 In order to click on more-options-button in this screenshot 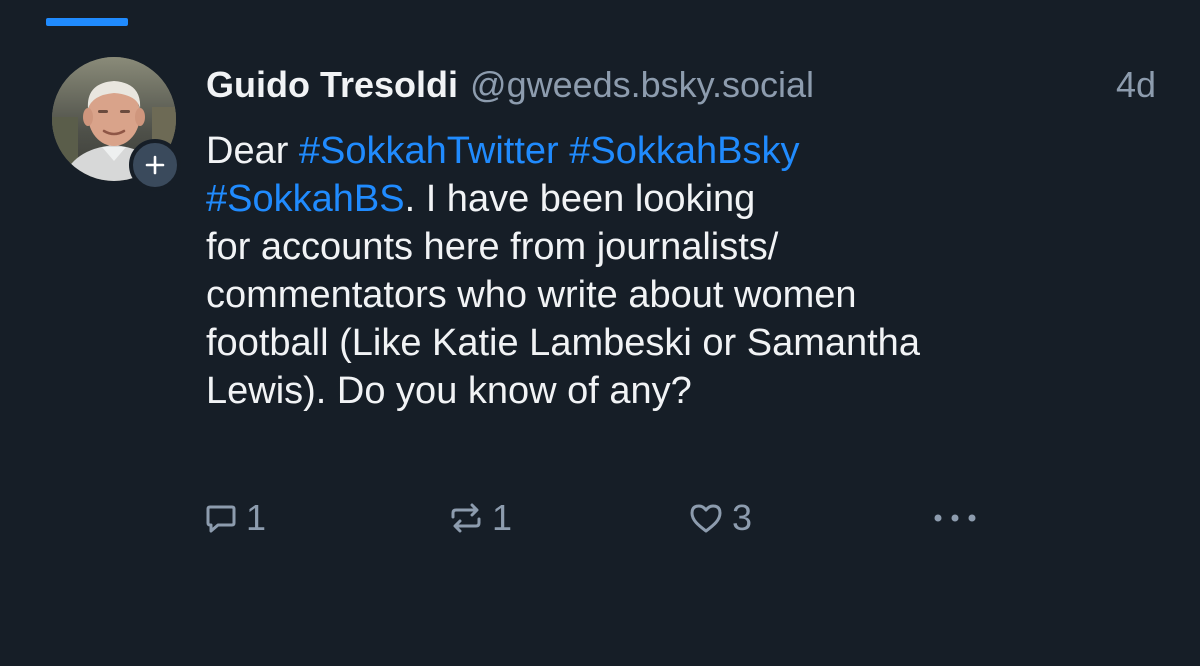, I will do `click(955, 518)`.